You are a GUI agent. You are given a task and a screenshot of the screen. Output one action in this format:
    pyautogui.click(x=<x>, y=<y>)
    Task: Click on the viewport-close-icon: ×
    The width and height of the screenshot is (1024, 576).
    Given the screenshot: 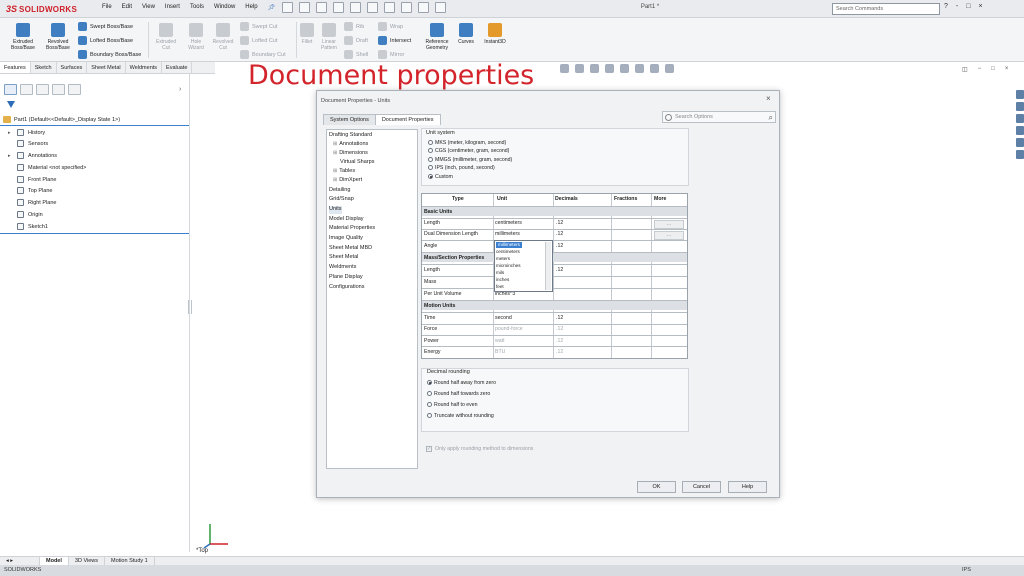 What is the action you would take?
    pyautogui.click(x=1007, y=69)
    